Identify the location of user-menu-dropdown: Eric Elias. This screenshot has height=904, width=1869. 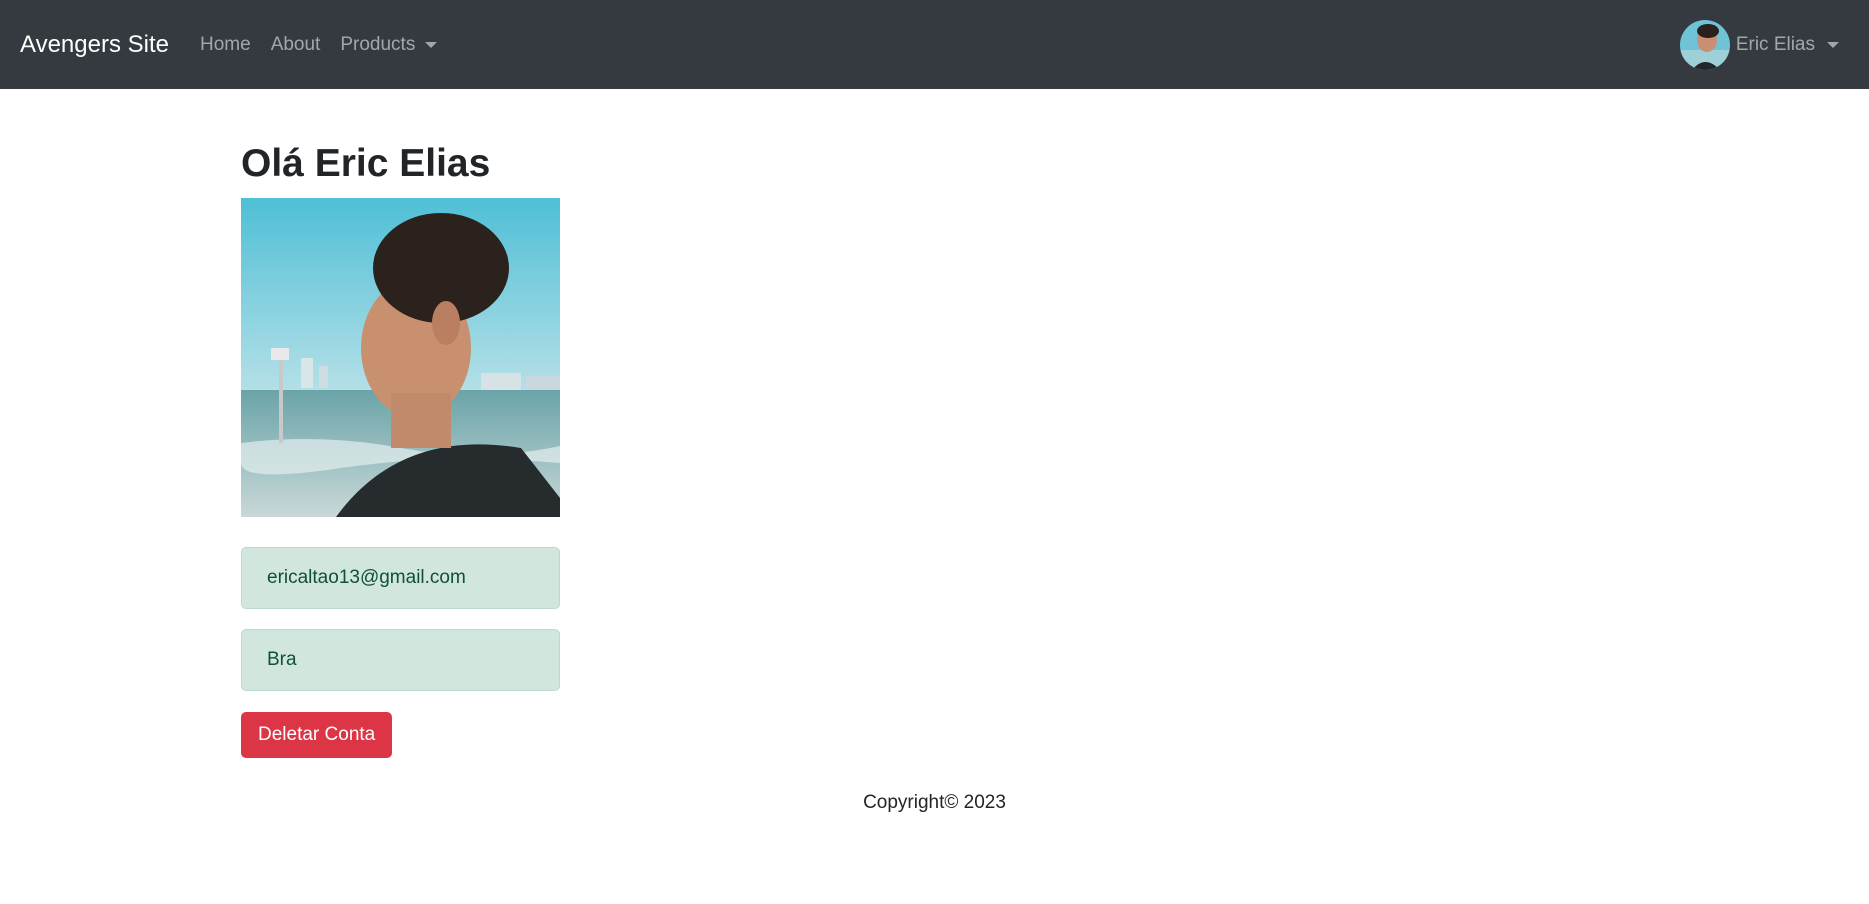
(1759, 45).